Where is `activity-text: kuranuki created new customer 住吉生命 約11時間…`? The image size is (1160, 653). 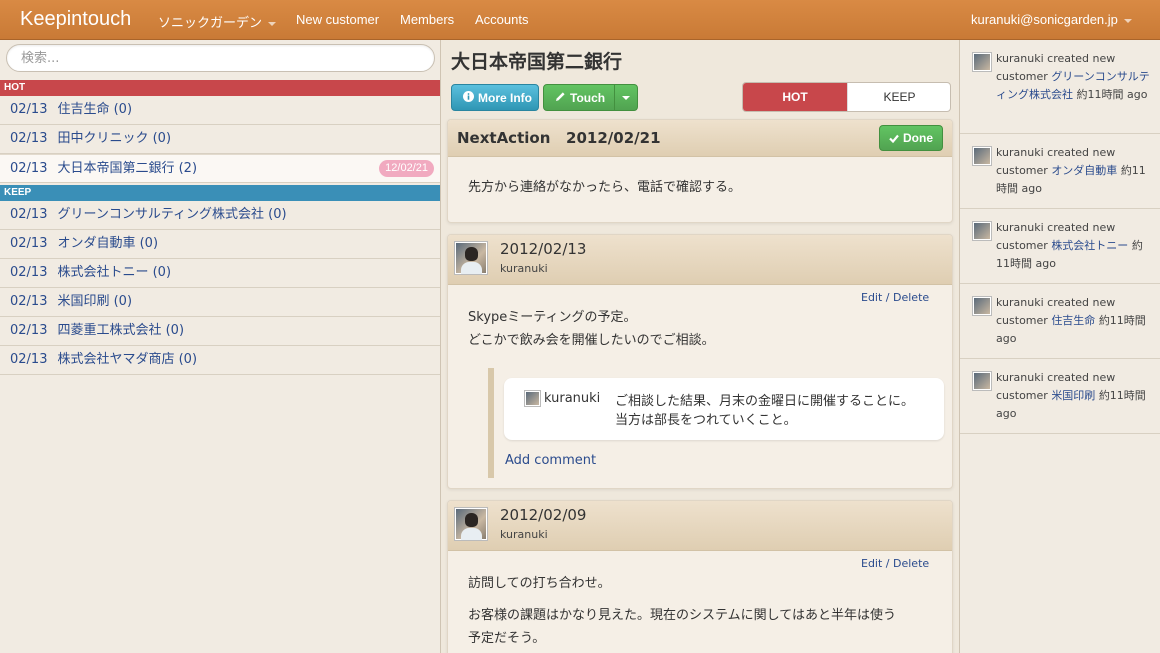 activity-text: kuranuki created new customer 住吉生命 約11時間… is located at coordinates (1076, 321).